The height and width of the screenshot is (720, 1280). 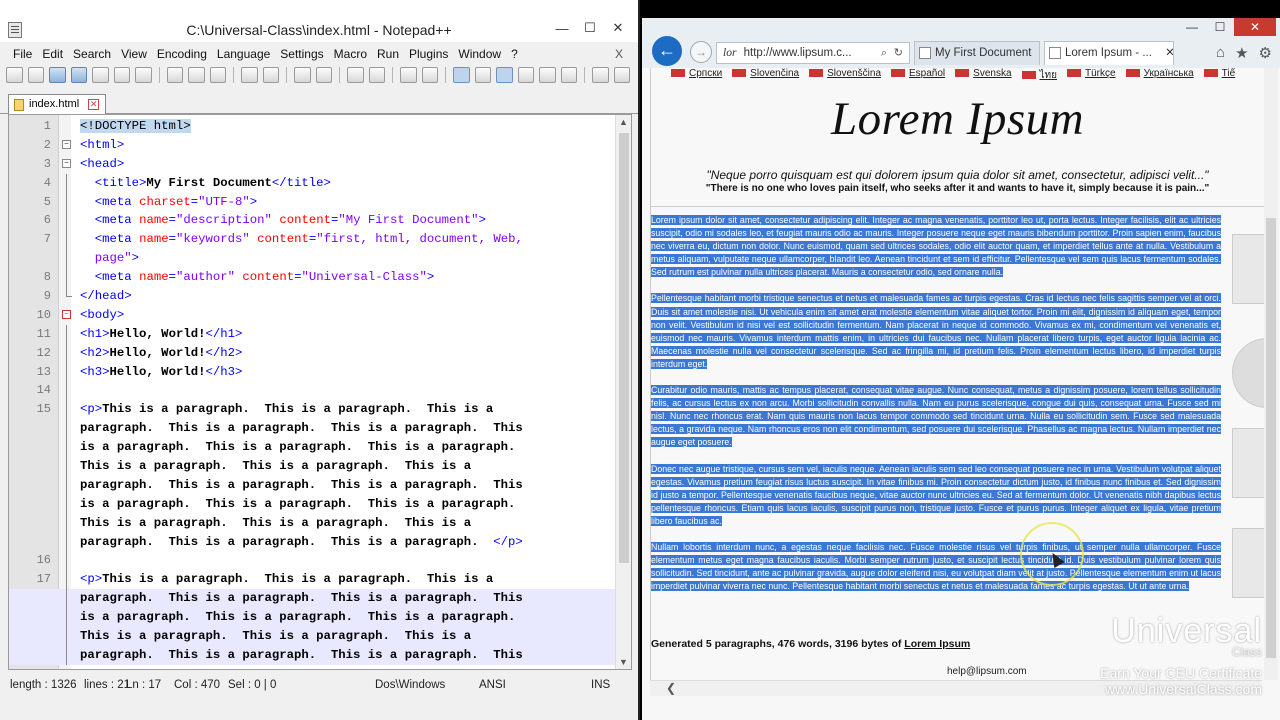 I want to click on language-link: Español, so click(x=918, y=74).